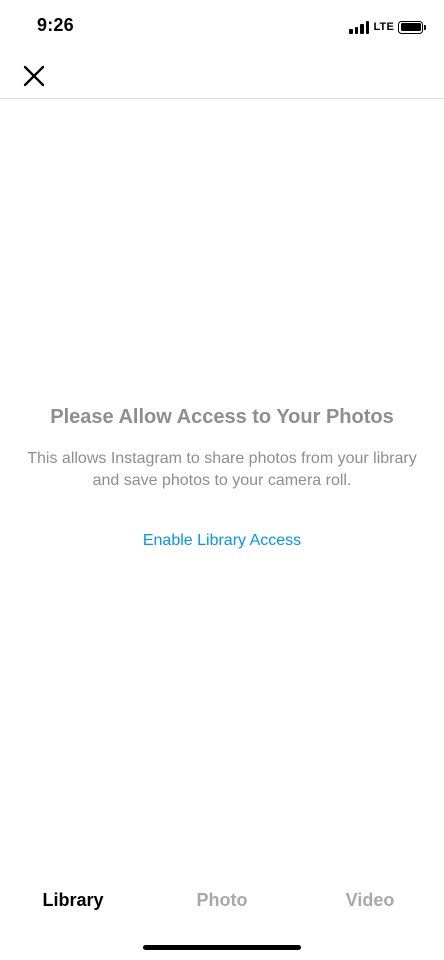 The width and height of the screenshot is (444, 960). Describe the element at coordinates (222, 75) in the screenshot. I see `header` at that location.